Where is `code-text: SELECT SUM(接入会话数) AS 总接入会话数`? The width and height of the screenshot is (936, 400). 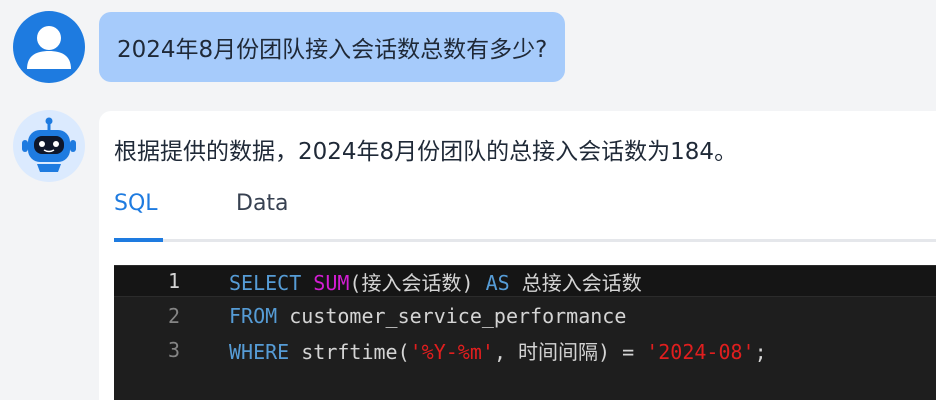 code-text: SELECT SUM(接入会话数) AS 总接入会话数 is located at coordinates (435, 281).